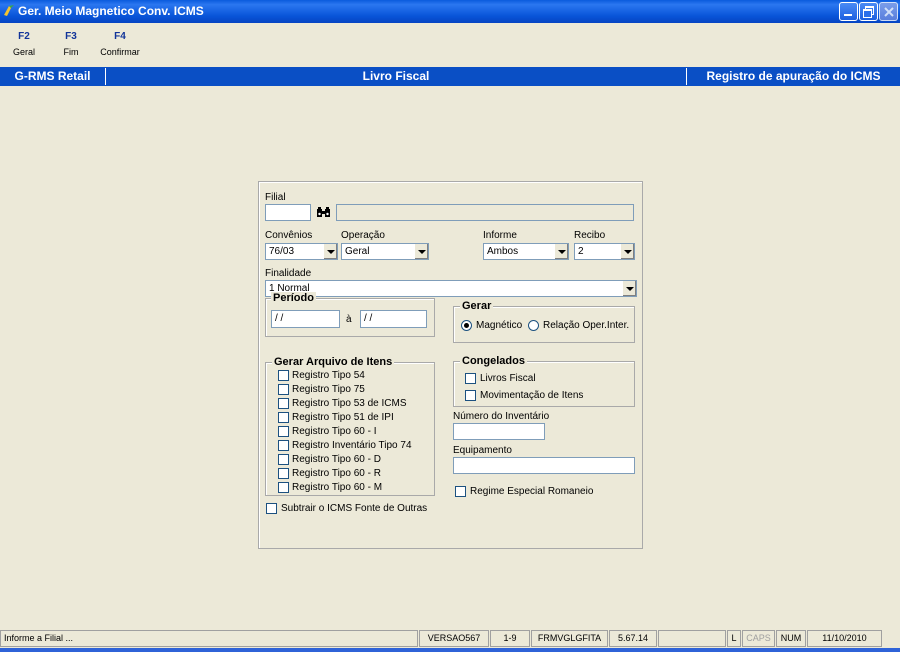 This screenshot has height=652, width=900. What do you see at coordinates (23, 52) in the screenshot?
I see `f2-label: Geral` at bounding box center [23, 52].